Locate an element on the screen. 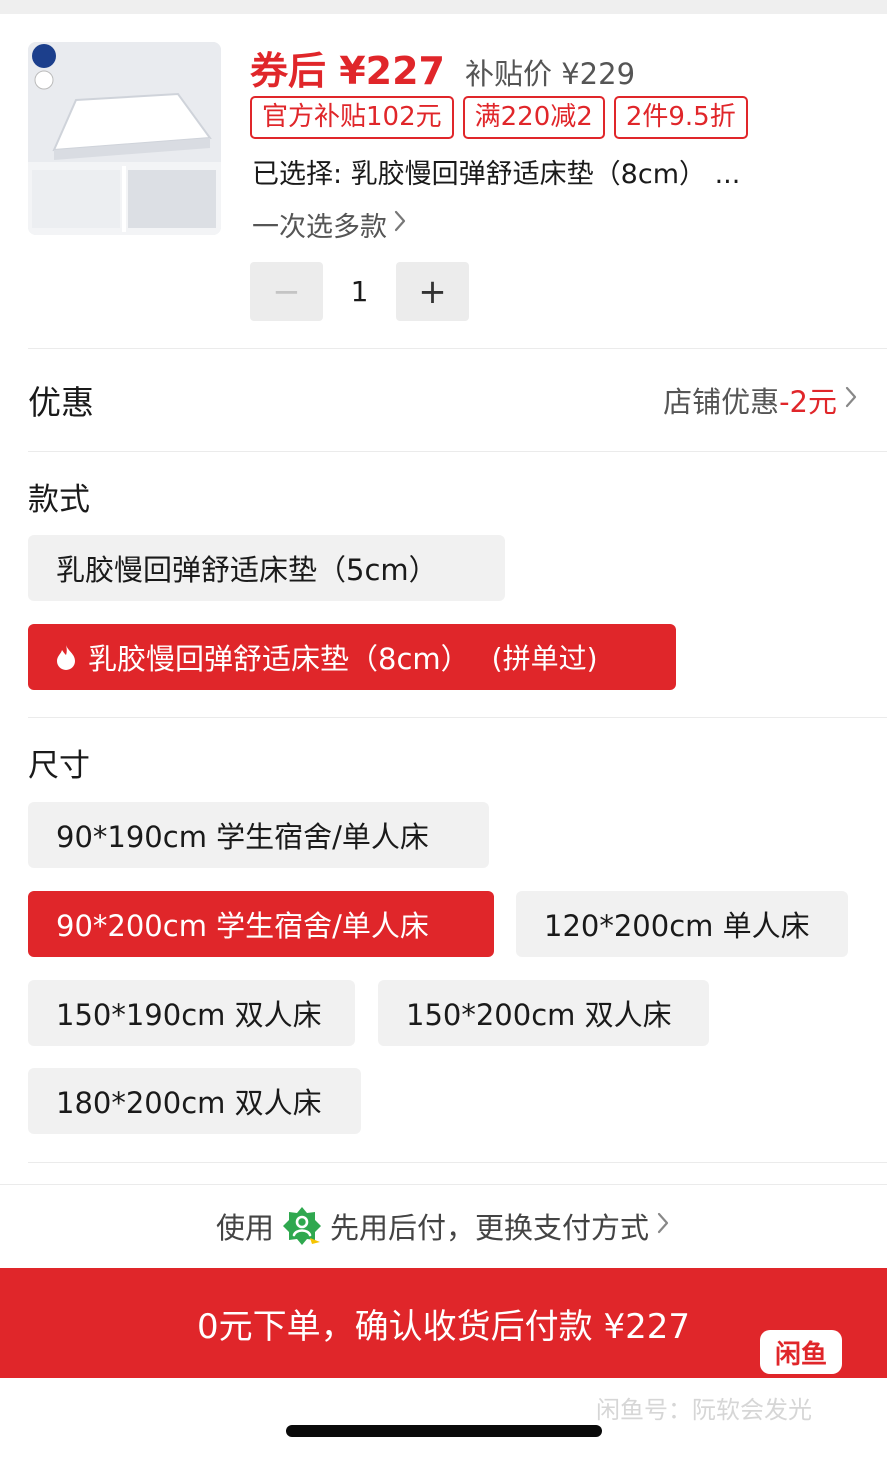  size-option: 150*190cm 双人床 is located at coordinates (191, 1013).